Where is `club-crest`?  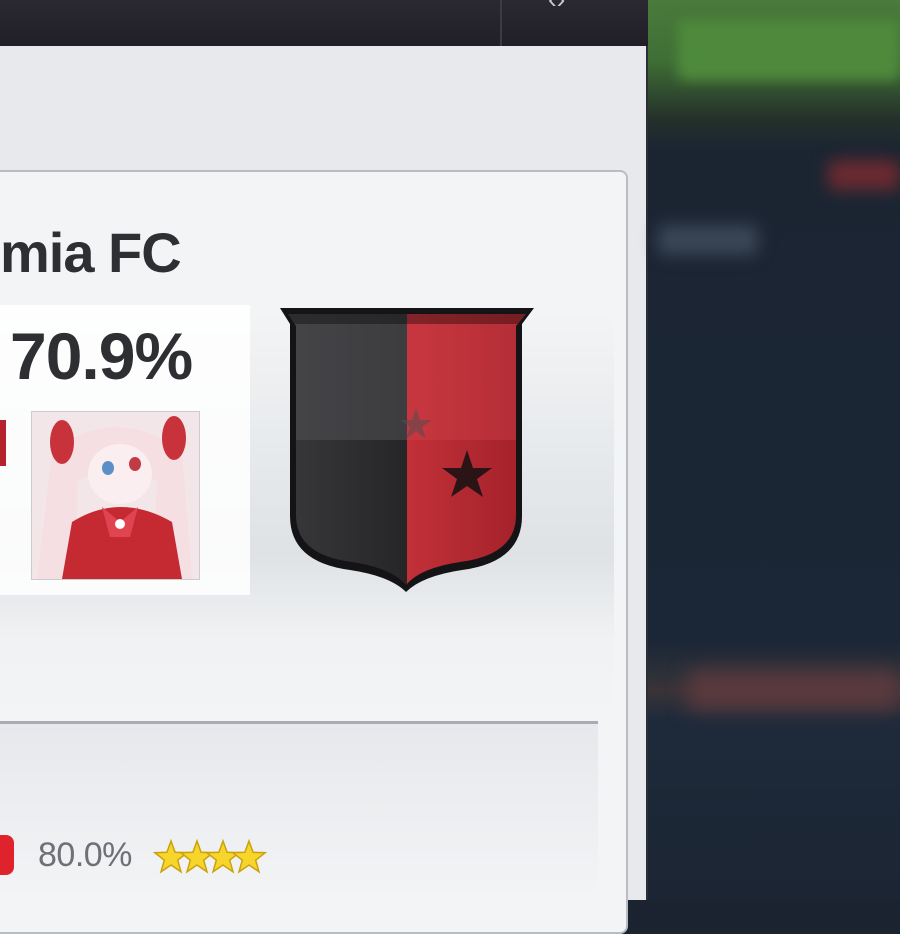 club-crest is located at coordinates (406, 447).